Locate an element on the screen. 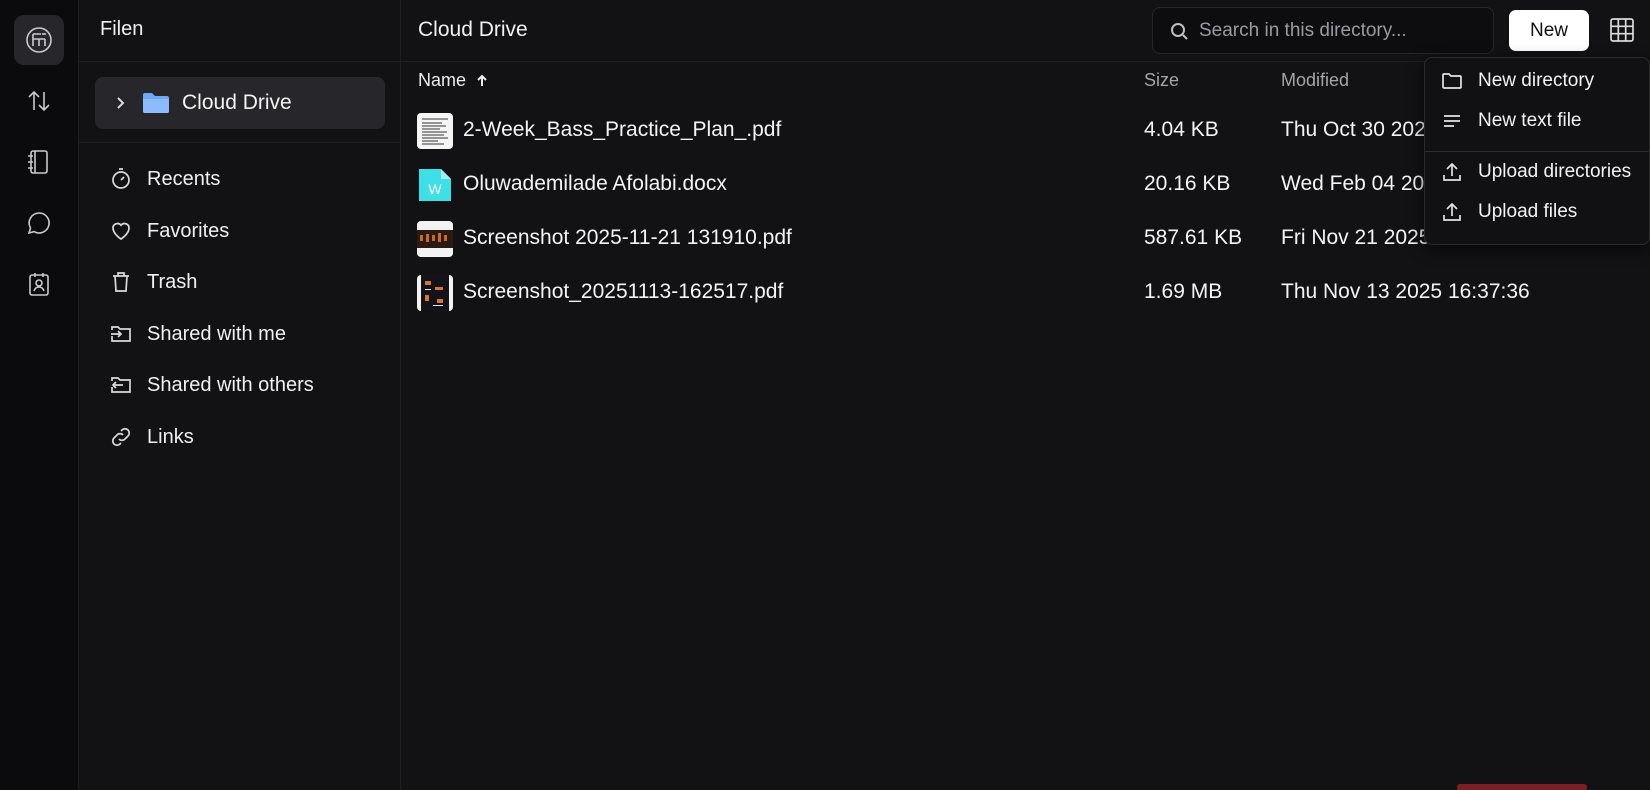  menu-item-label: New text file is located at coordinates (1530, 120).